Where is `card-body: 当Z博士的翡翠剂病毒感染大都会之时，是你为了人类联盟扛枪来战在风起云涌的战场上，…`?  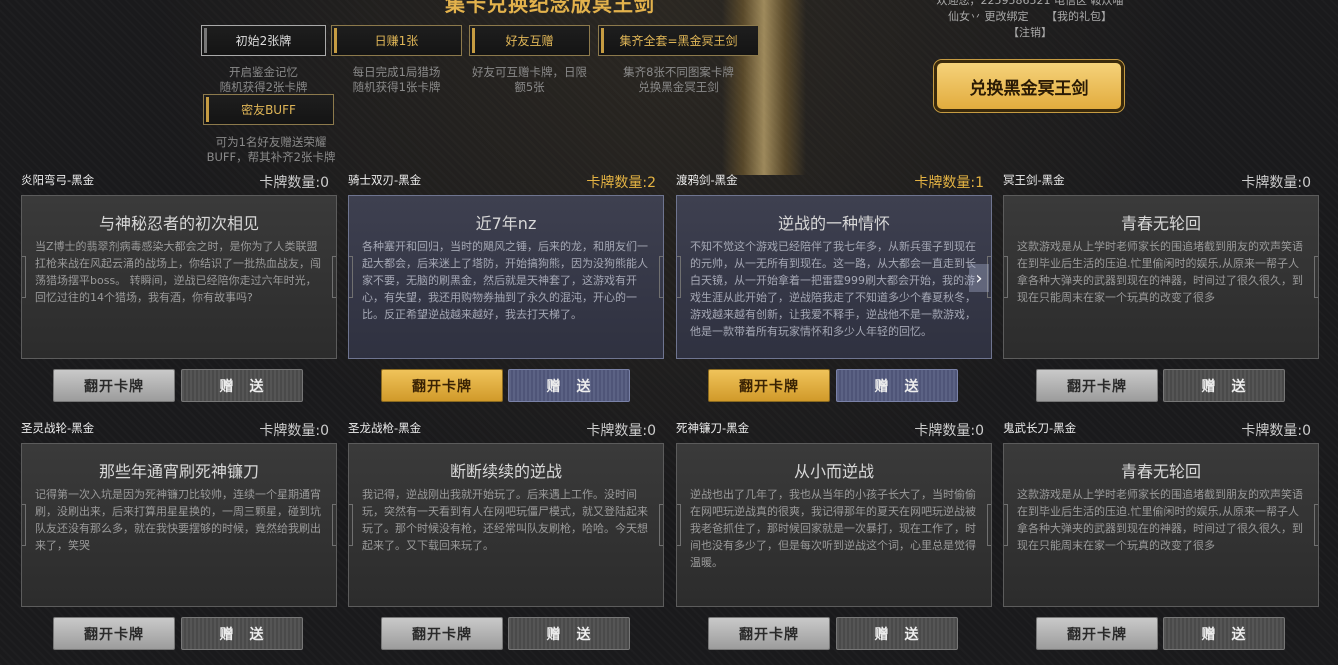
card-body: 当Z博士的翡翠剂病毒感染大都会之时，是你为了人类联盟扛枪来战在风起云涌的战场上，… is located at coordinates (178, 272).